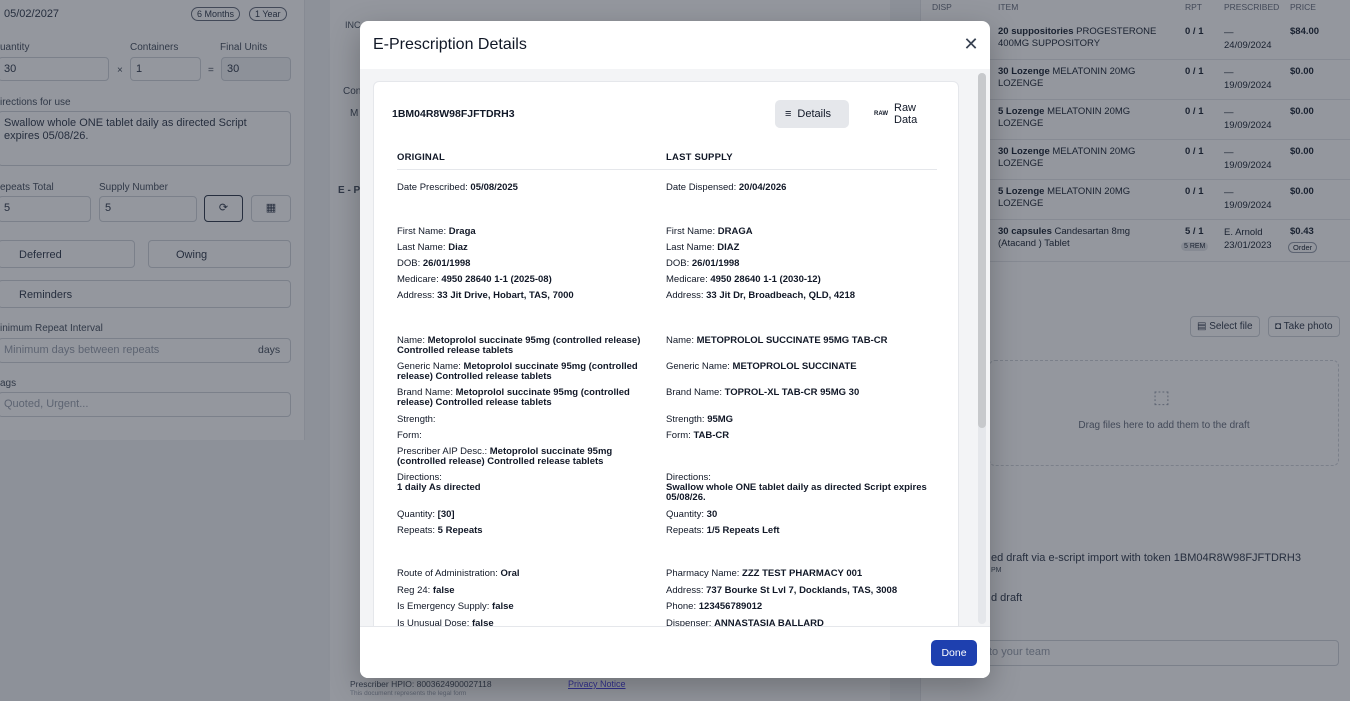  I want to click on modal-scrollbar, so click(982, 348).